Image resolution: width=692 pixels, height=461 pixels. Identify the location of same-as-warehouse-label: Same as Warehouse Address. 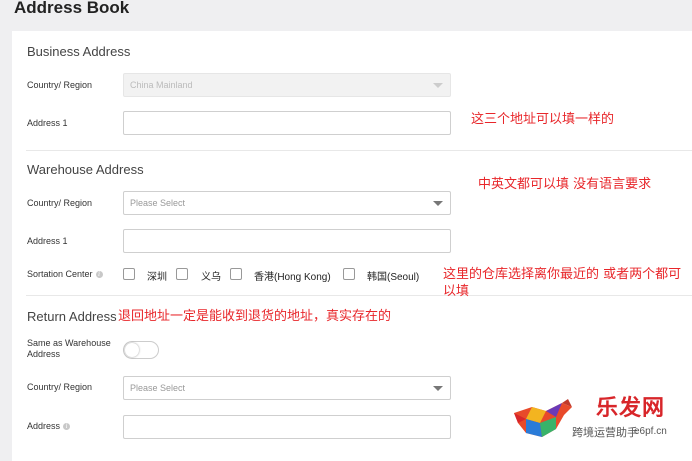
(69, 348).